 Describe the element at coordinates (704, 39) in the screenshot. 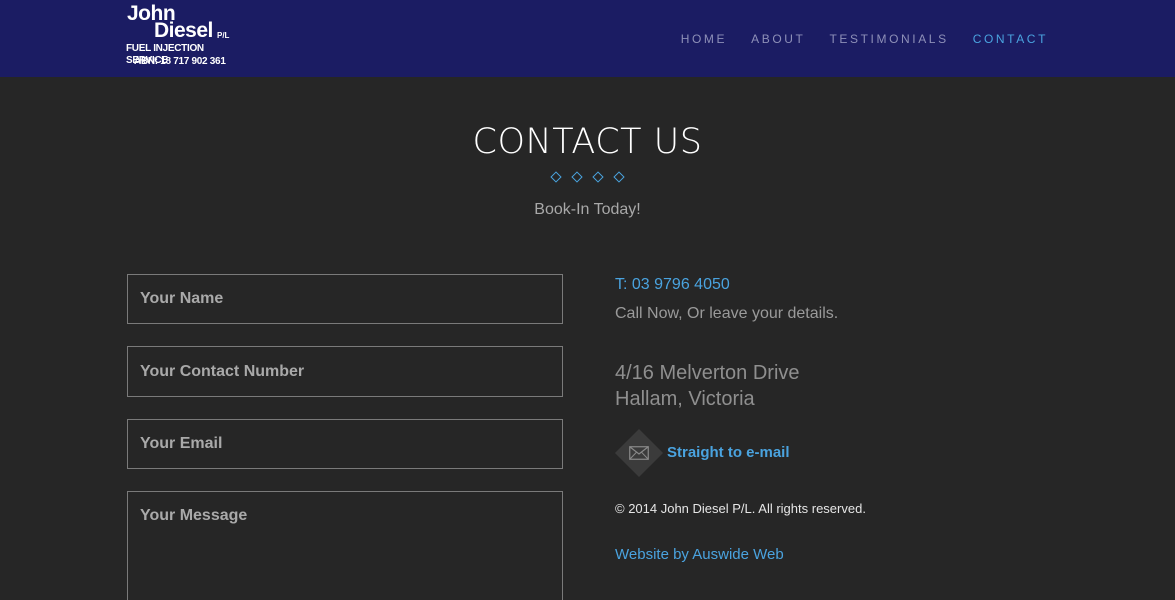

I see `nav-home: HOME` at that location.